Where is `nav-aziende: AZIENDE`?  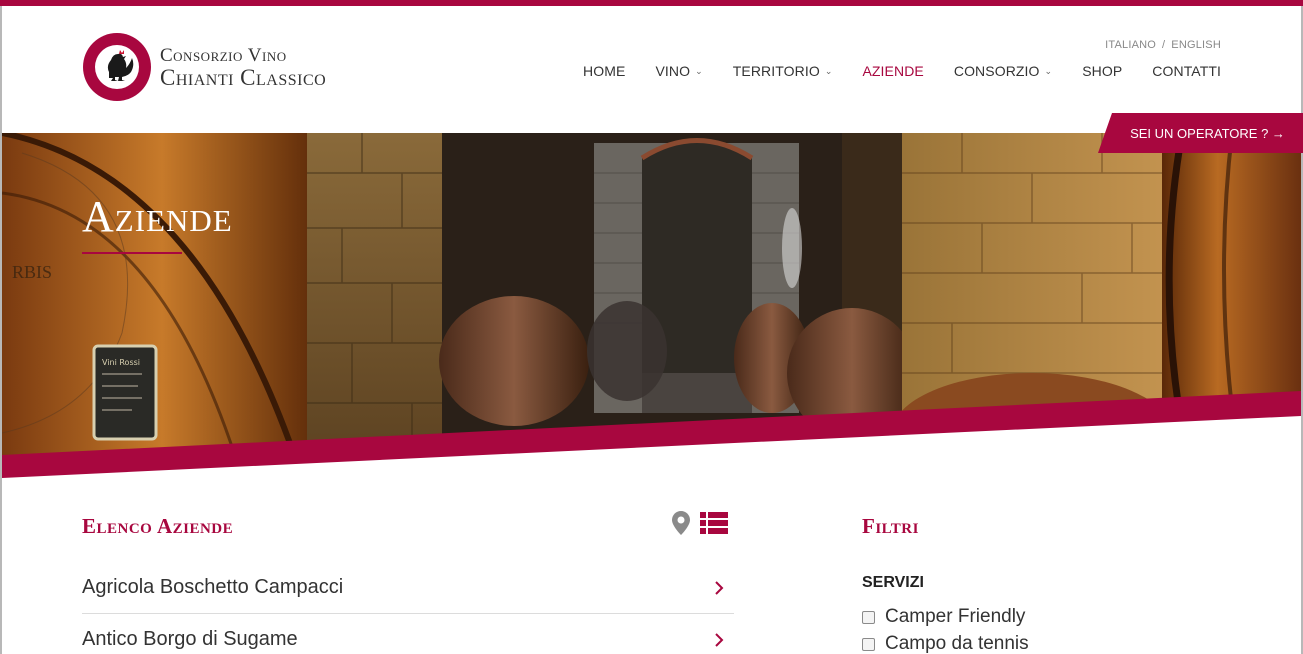 nav-aziende: AZIENDE is located at coordinates (892, 71).